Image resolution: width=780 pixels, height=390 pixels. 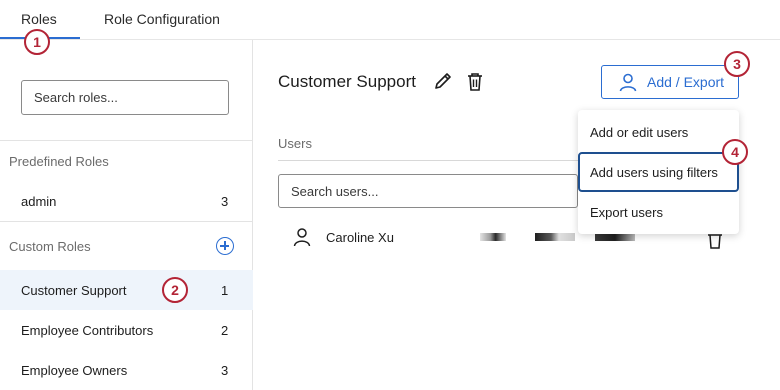 What do you see at coordinates (74, 290) in the screenshot?
I see `role-name: Customer Support` at bounding box center [74, 290].